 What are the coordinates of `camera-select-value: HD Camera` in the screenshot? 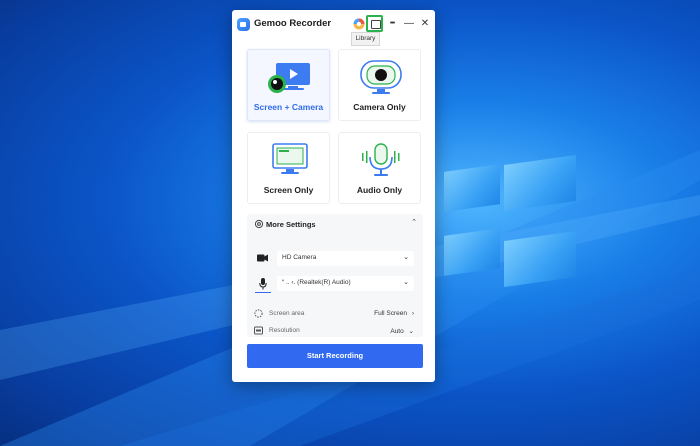 It's located at (299, 257).